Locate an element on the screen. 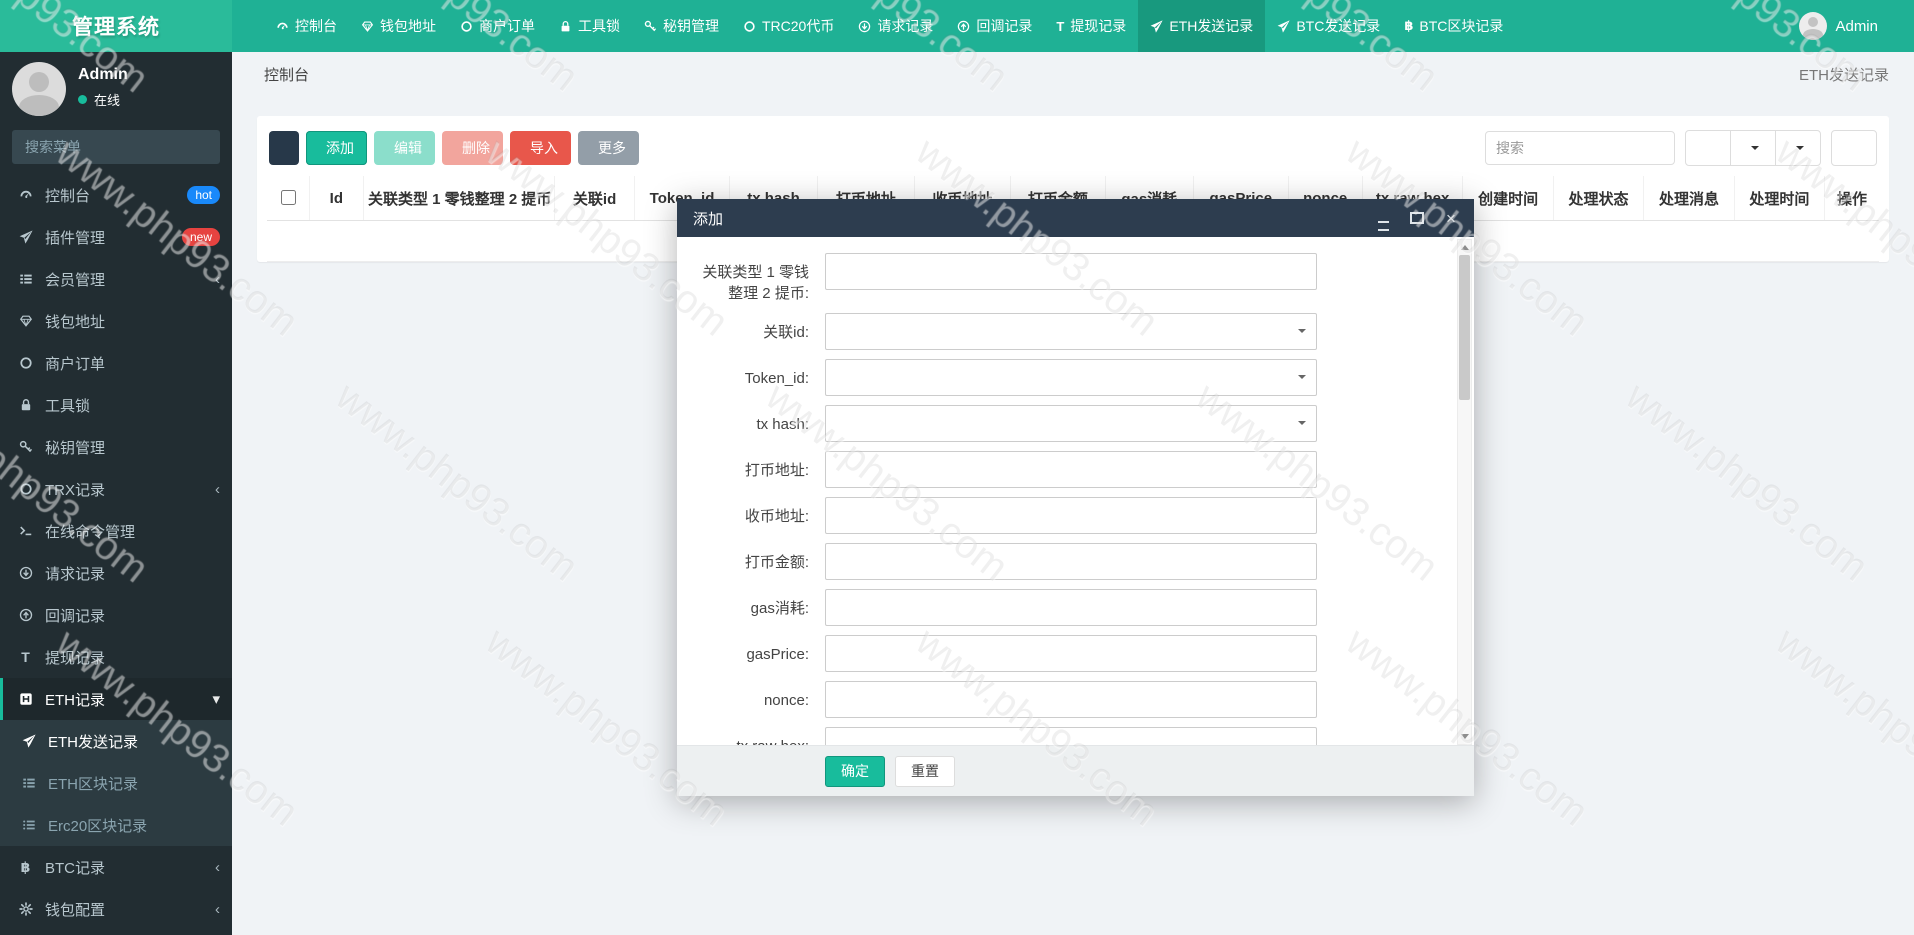  nav-item-9: ETH发送记录 is located at coordinates (1202, 26).